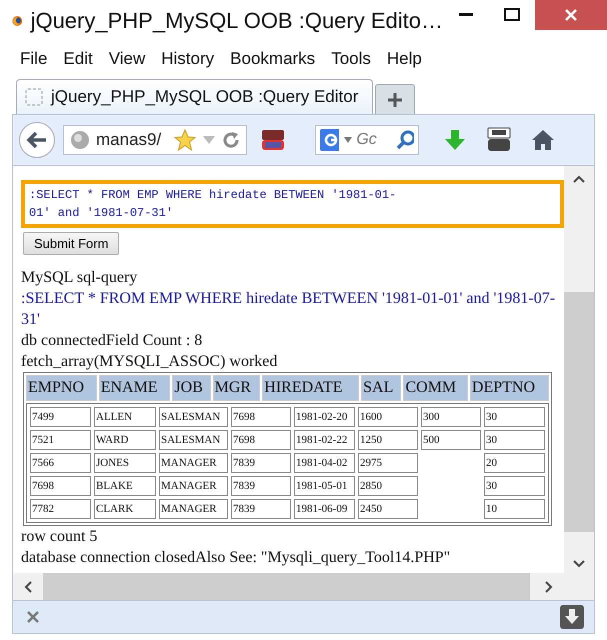  What do you see at coordinates (125, 463) in the screenshot?
I see `table-cell: JONES` at bounding box center [125, 463].